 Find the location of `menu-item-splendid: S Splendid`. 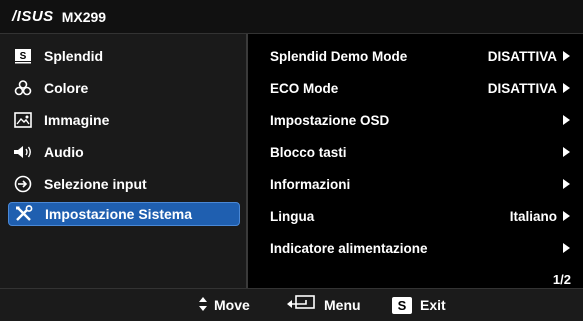

menu-item-splendid: S Splendid is located at coordinates (124, 56).